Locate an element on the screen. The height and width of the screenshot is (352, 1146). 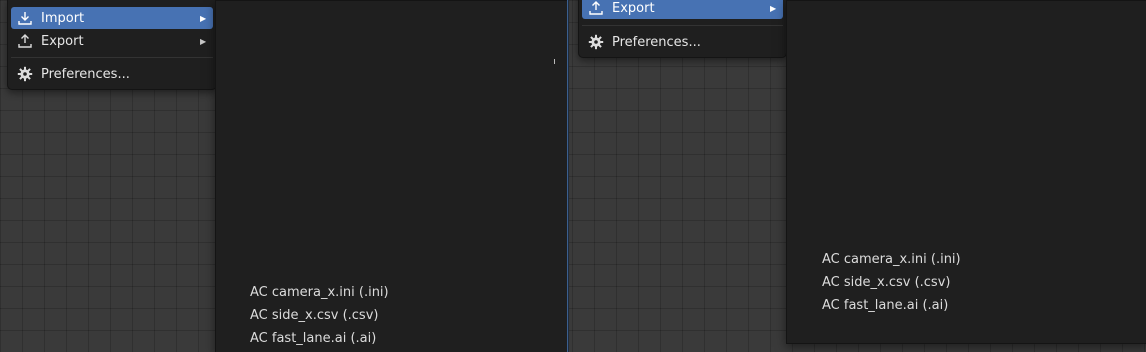
import-label: Import is located at coordinates (63, 18).